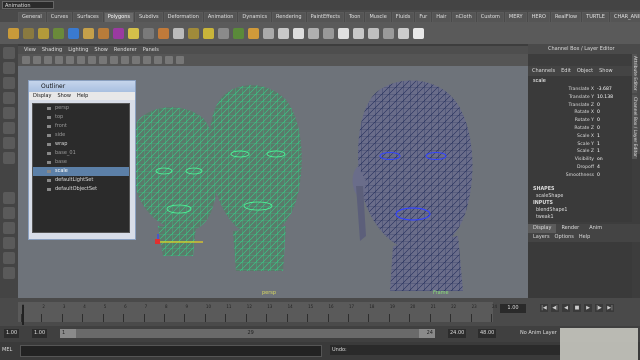  I want to click on attribute-row: Translate Z0, so click(580, 106).